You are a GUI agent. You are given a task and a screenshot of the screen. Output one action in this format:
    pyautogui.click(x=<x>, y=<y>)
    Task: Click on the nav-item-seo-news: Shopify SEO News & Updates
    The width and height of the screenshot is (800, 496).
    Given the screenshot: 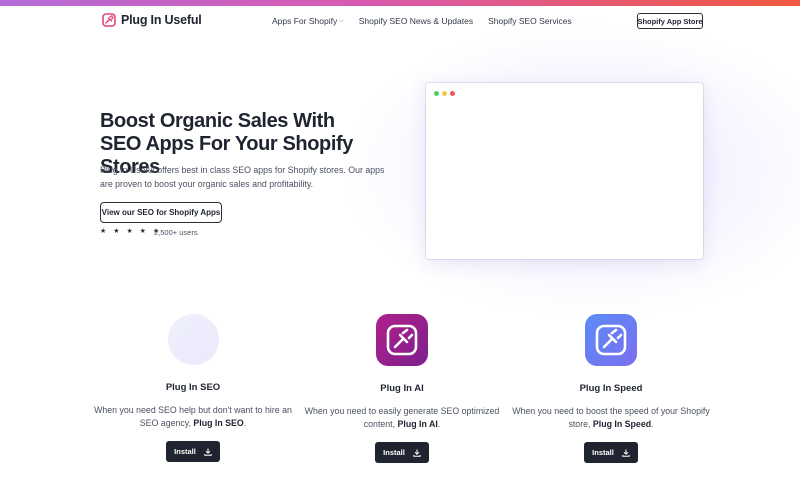 What is the action you would take?
    pyautogui.click(x=416, y=21)
    